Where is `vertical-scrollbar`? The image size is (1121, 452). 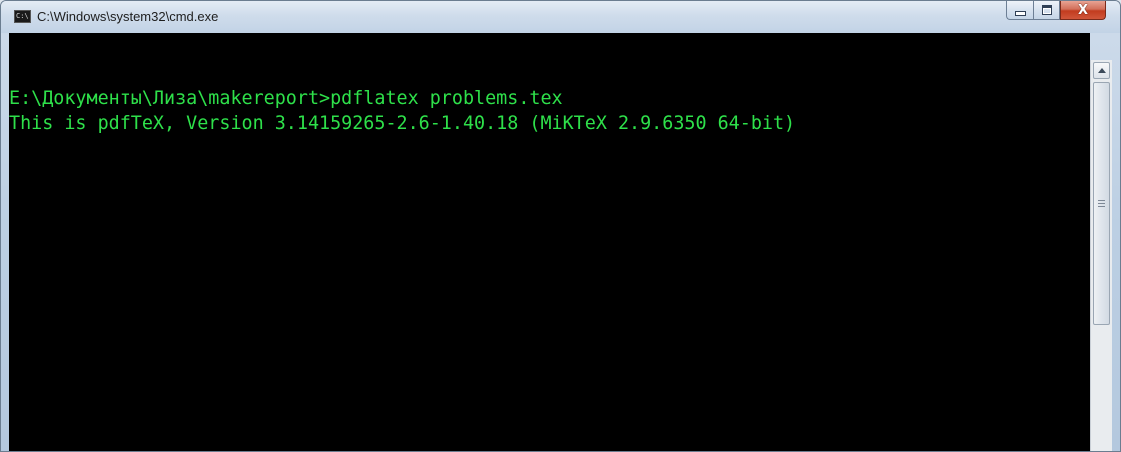
vertical-scrollbar is located at coordinates (1101, 255).